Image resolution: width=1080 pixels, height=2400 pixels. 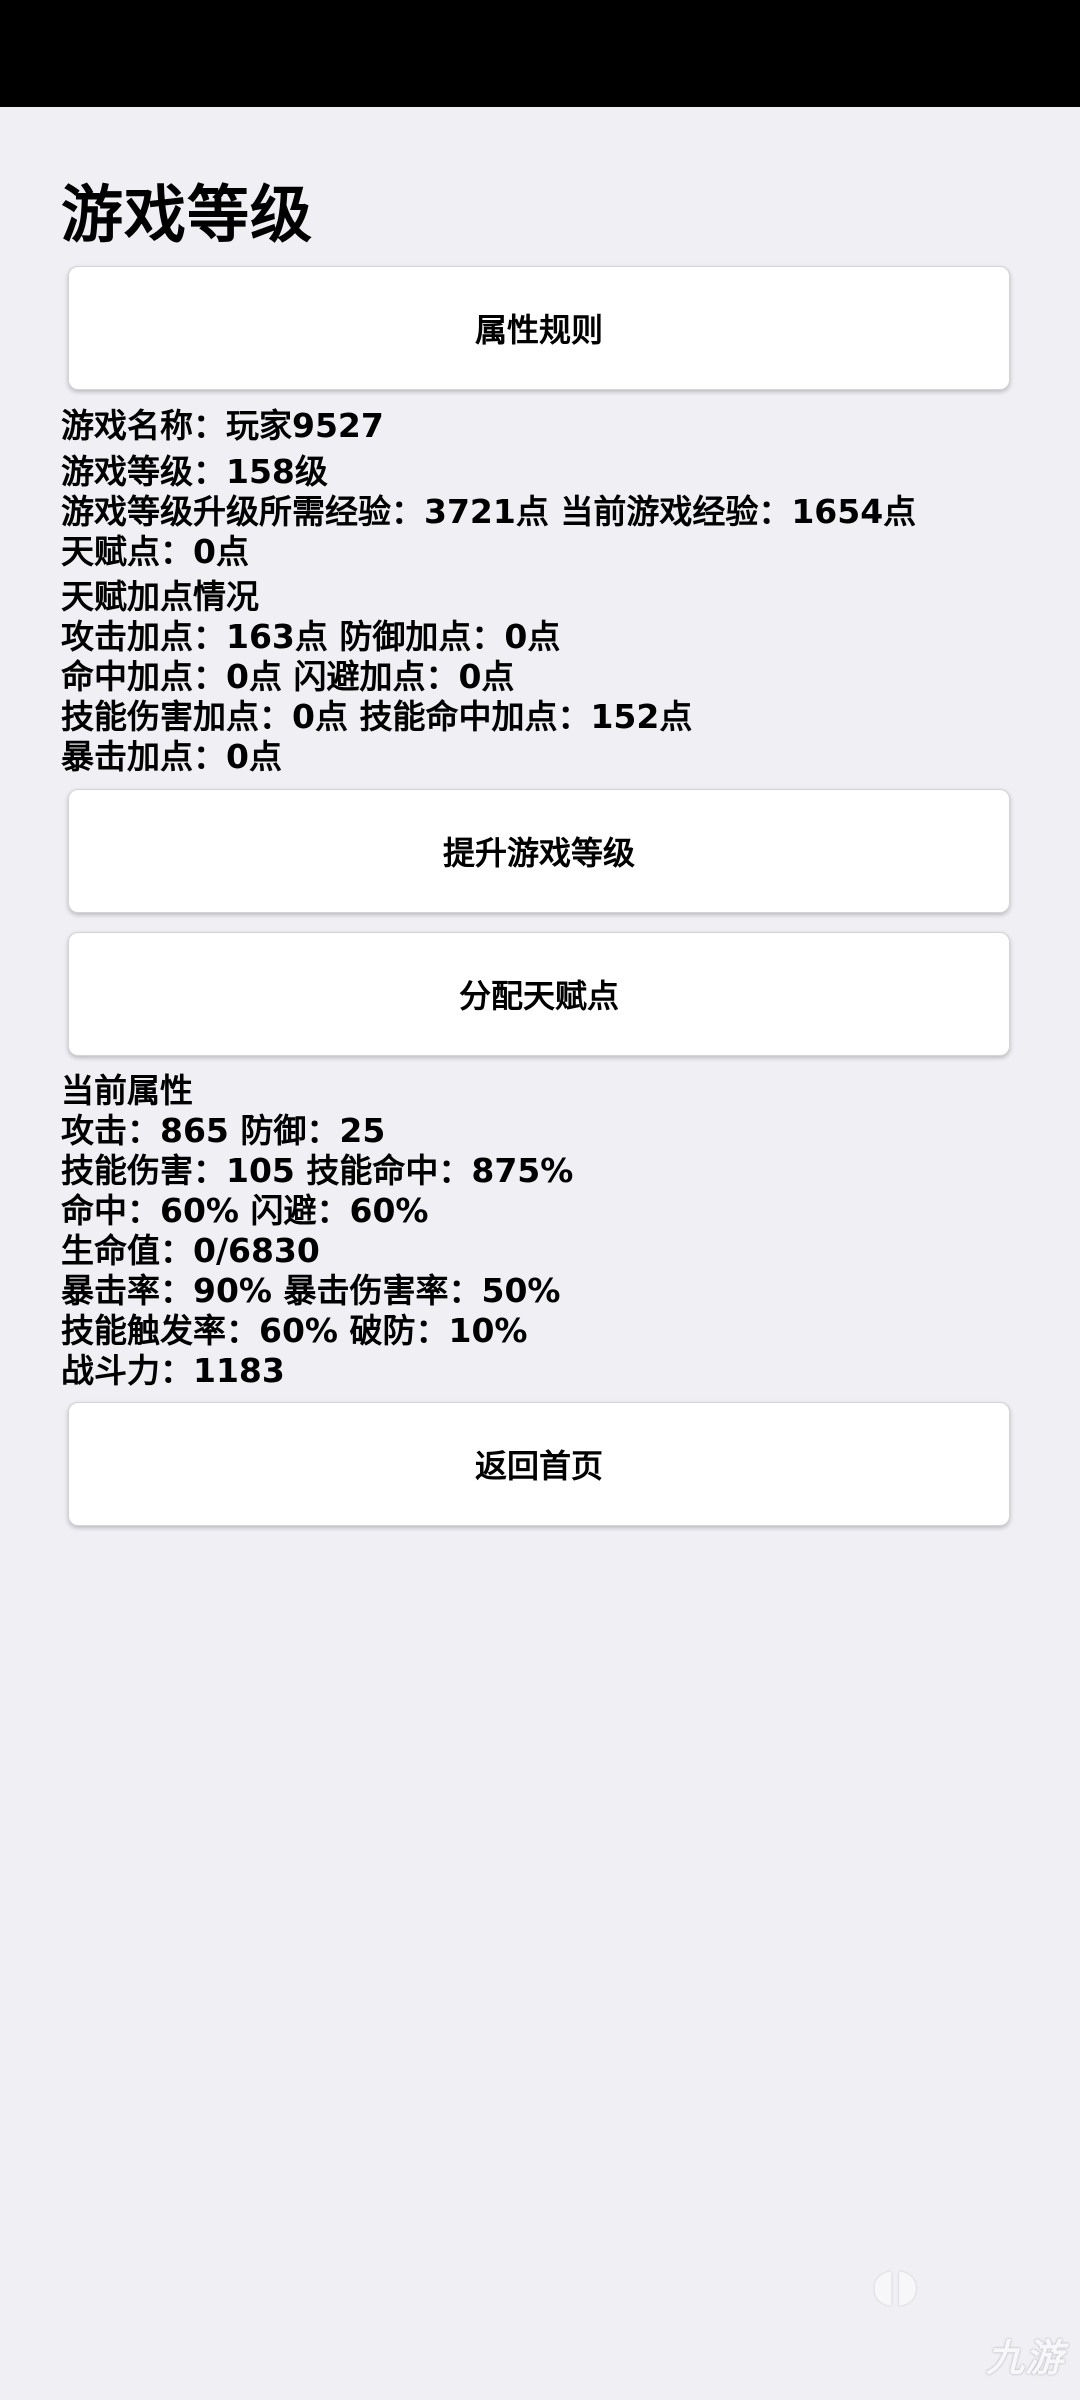 What do you see at coordinates (173, 1370) in the screenshot?
I see `combat-power-line: 战斗力：1183` at bounding box center [173, 1370].